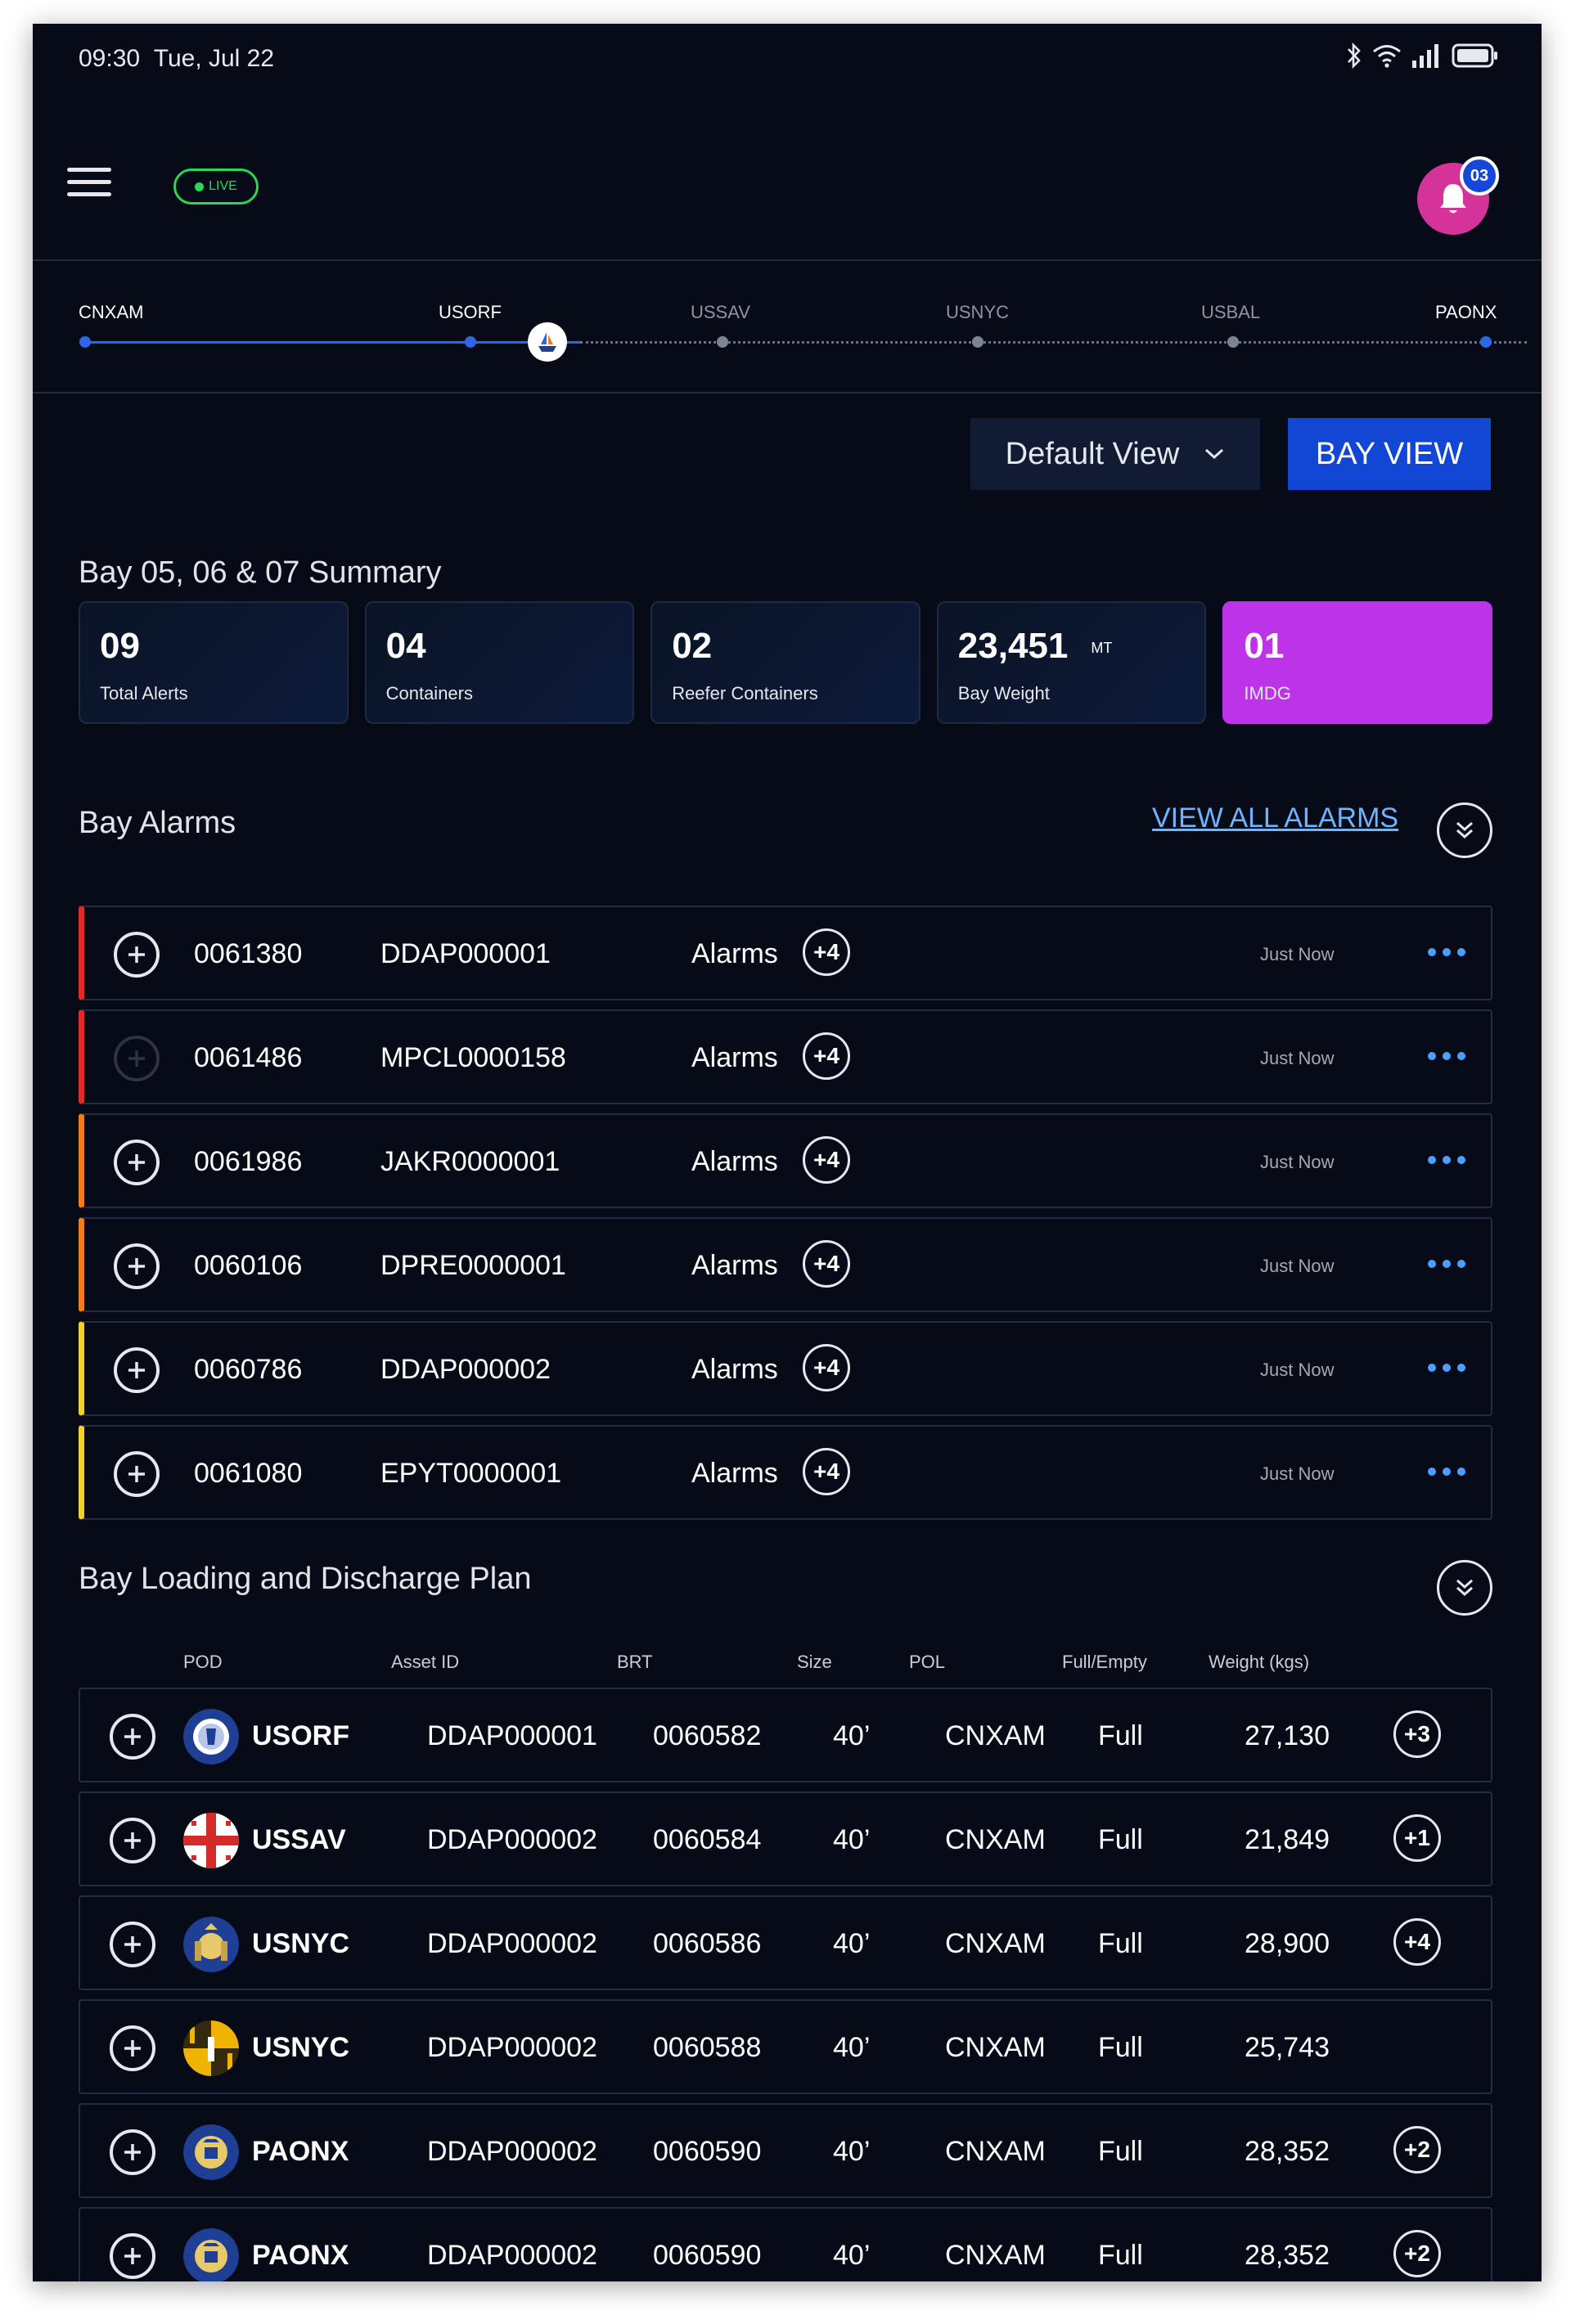 The image size is (1571, 2324). What do you see at coordinates (203, 1662) in the screenshot?
I see `column-header-pod: POD` at bounding box center [203, 1662].